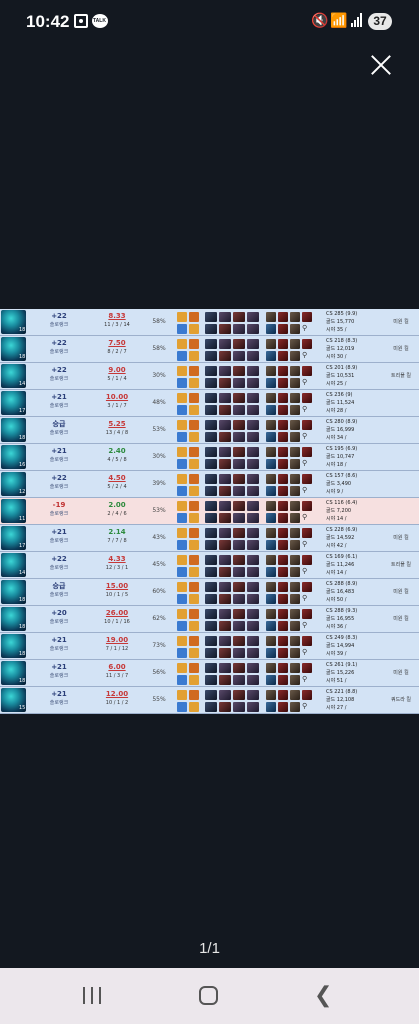 The image size is (419, 1024). I want to click on cs-cell: CS 201 (8.9) 골드 10,531 시야 25 /, so click(356, 378).